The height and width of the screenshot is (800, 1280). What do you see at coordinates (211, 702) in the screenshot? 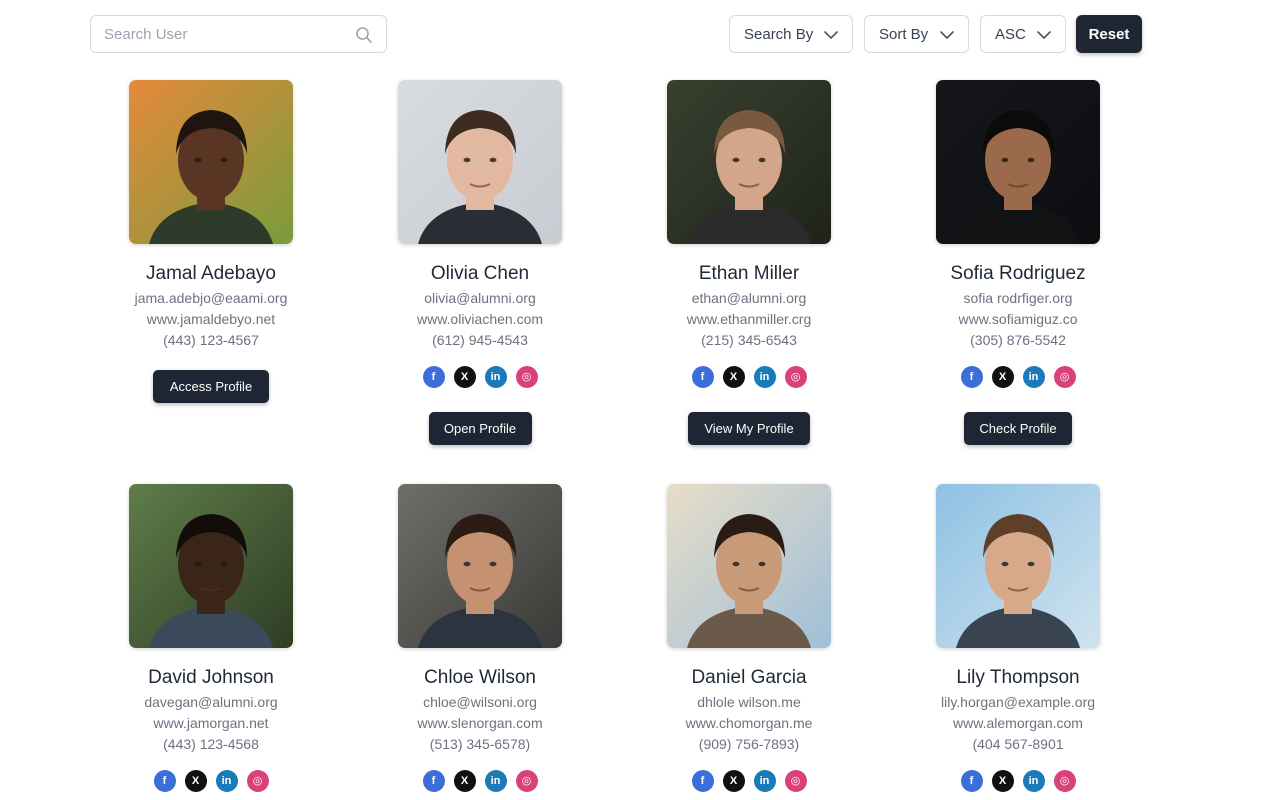
I see `user-email: davegan@alumni.org` at bounding box center [211, 702].